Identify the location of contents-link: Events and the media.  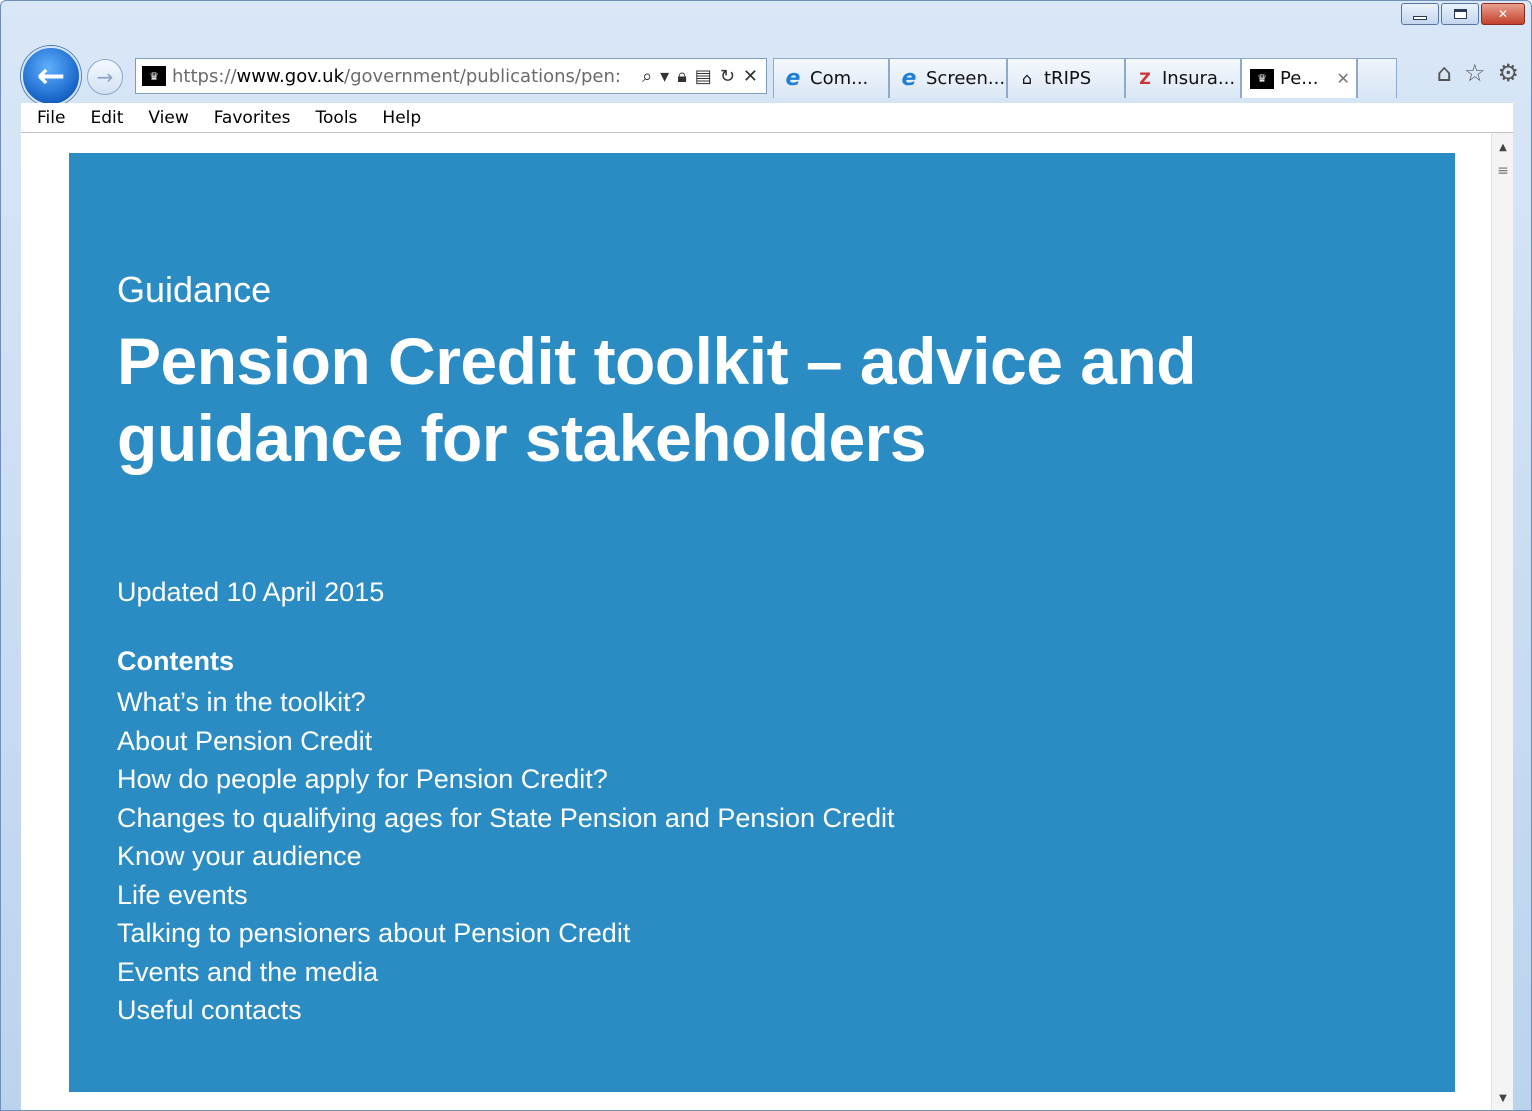
(506, 972).